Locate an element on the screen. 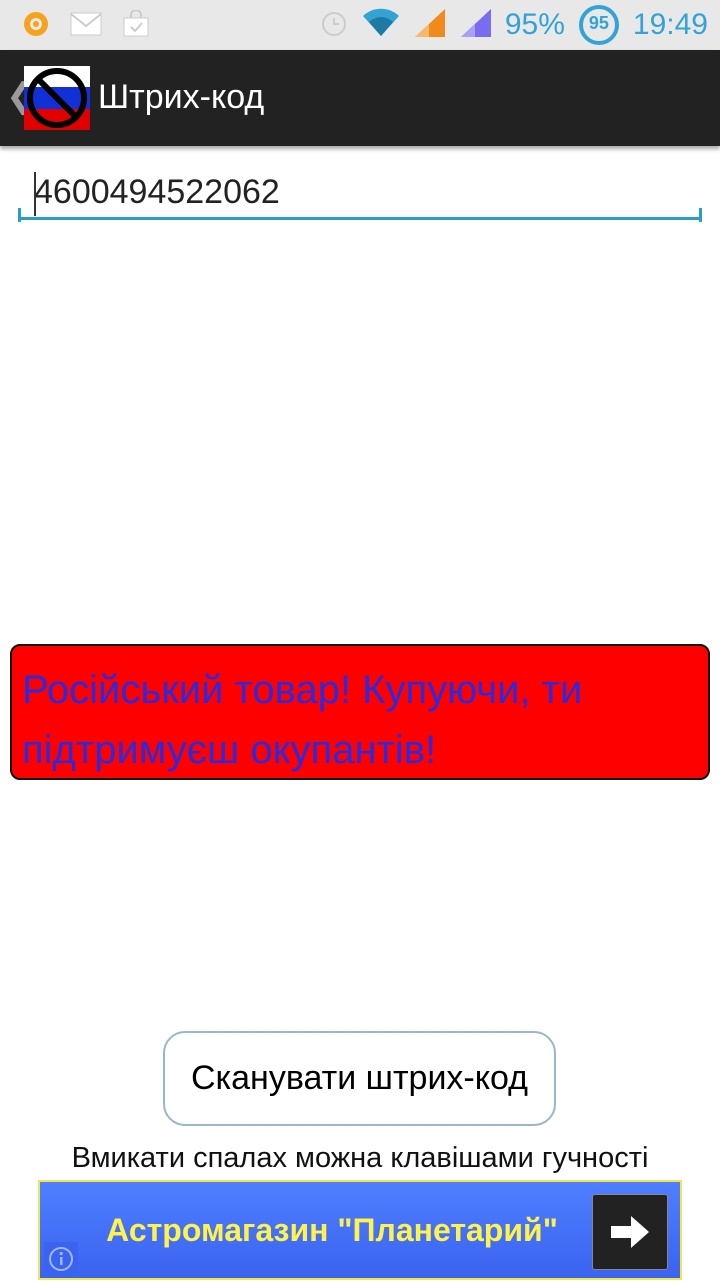  battery-ring-value: 95 is located at coordinates (598, 23).